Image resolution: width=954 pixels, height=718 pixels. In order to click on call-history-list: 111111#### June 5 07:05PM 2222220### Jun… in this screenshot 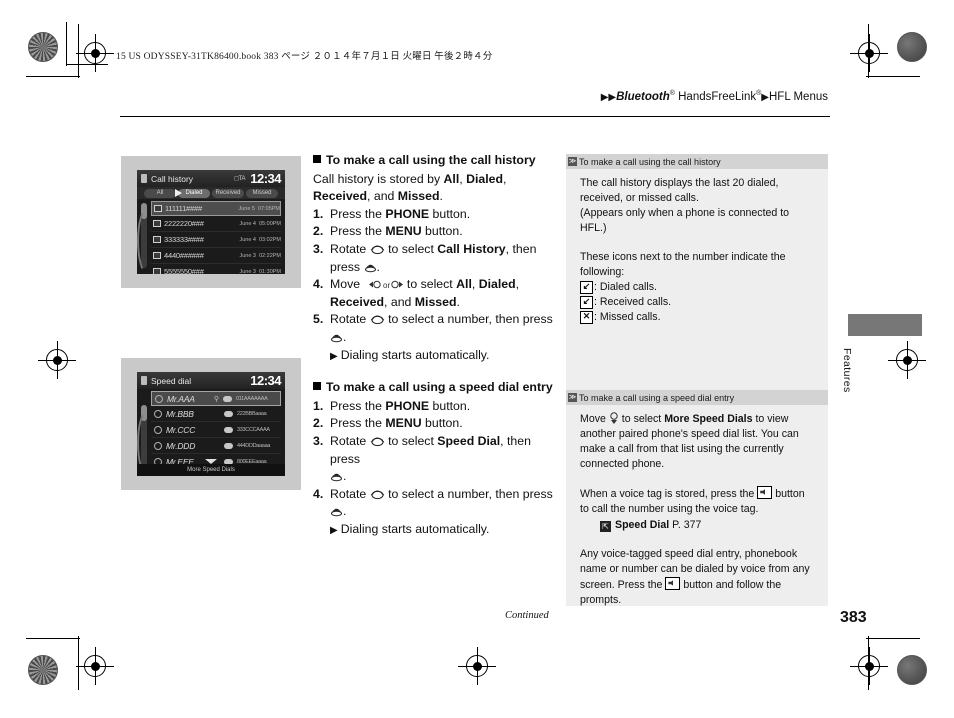, I will do `click(216, 237)`.